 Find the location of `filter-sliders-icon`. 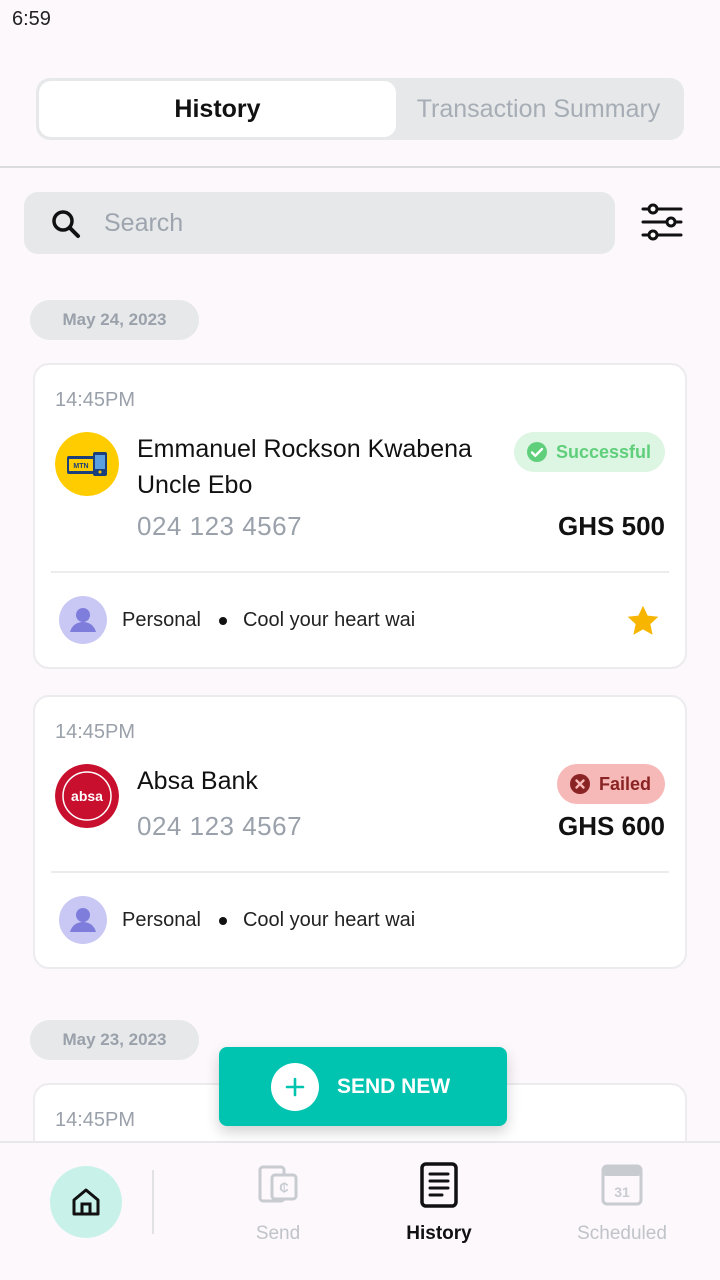

filter-sliders-icon is located at coordinates (662, 222).